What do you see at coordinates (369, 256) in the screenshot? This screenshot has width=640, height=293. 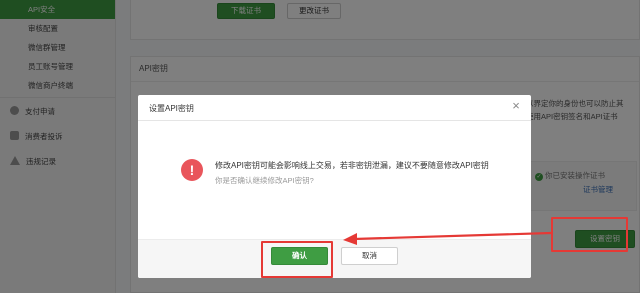 I see `cancel-button: 取消` at bounding box center [369, 256].